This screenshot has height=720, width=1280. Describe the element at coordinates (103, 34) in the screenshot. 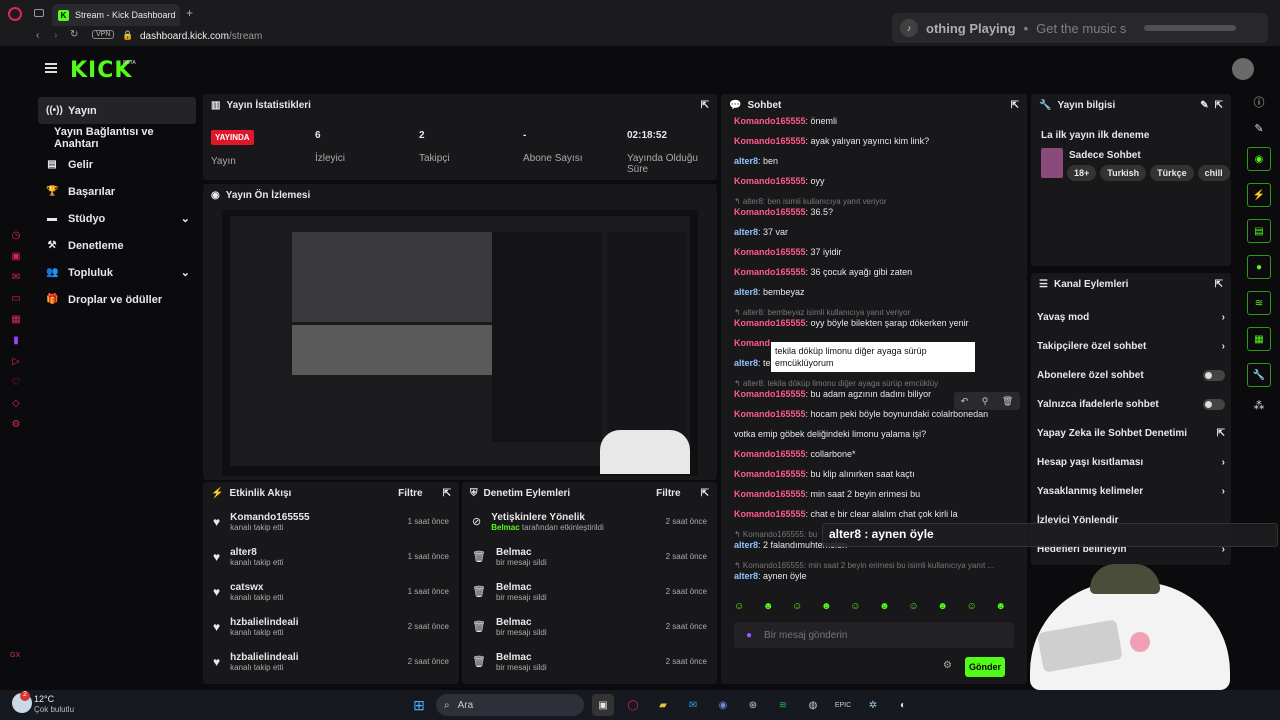

I see `vpn-badge: VPN` at that location.